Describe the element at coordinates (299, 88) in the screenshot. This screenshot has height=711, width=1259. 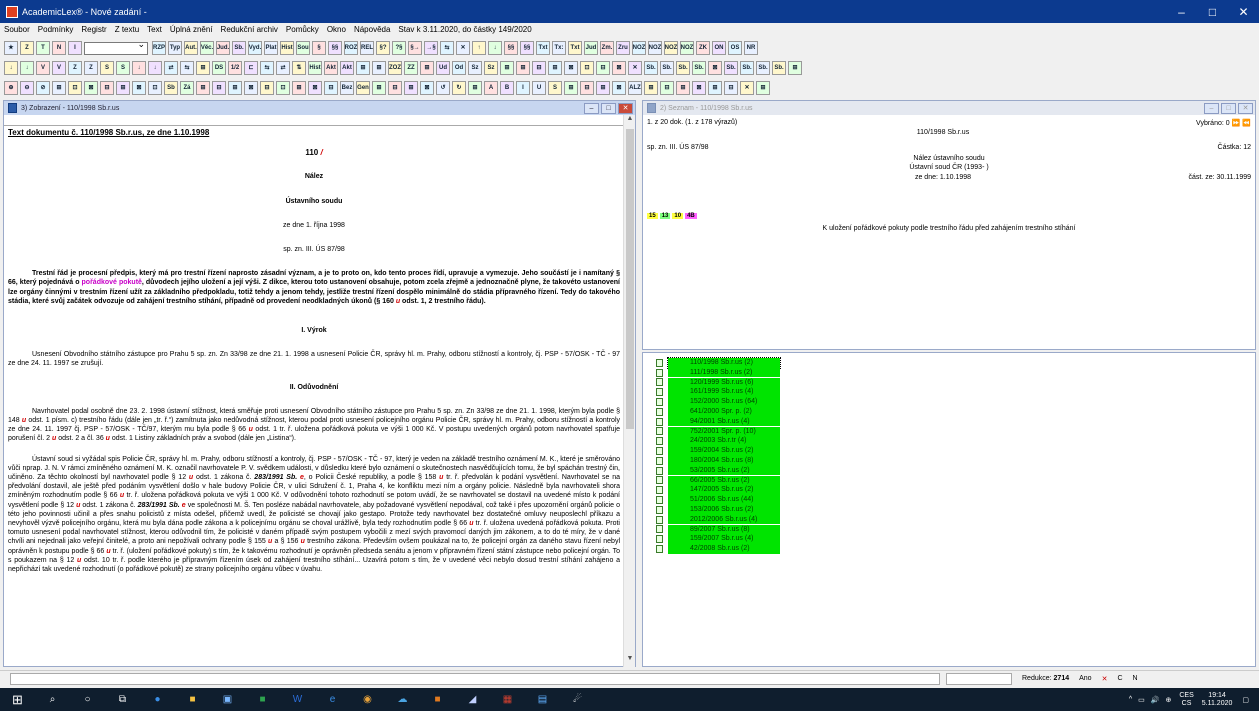
I see `tool-button-3-18: ⊞` at that location.